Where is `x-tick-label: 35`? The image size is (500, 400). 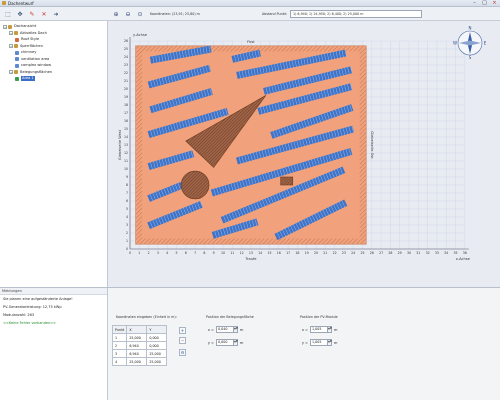
x-tick-label: 35 is located at coordinates (455, 253).